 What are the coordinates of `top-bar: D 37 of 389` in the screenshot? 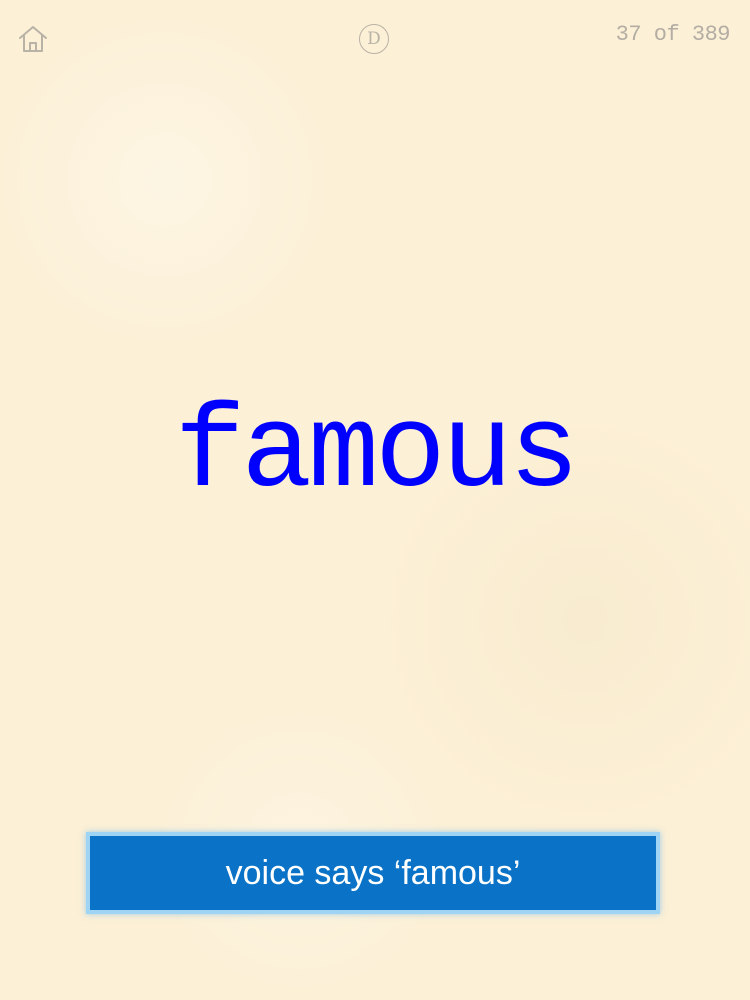 It's located at (375, 35).